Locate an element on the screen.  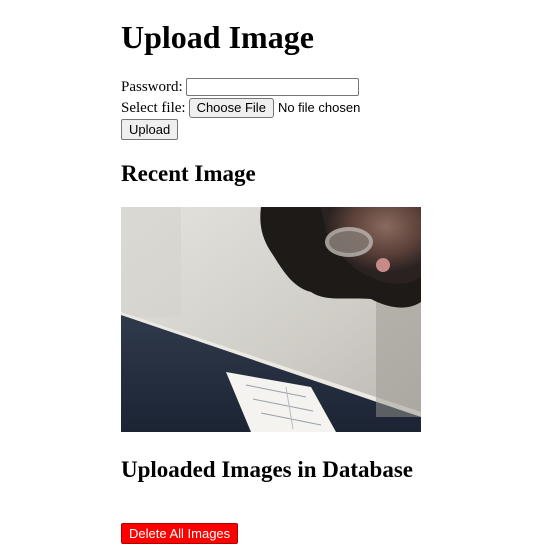
password-input is located at coordinates (272, 87).